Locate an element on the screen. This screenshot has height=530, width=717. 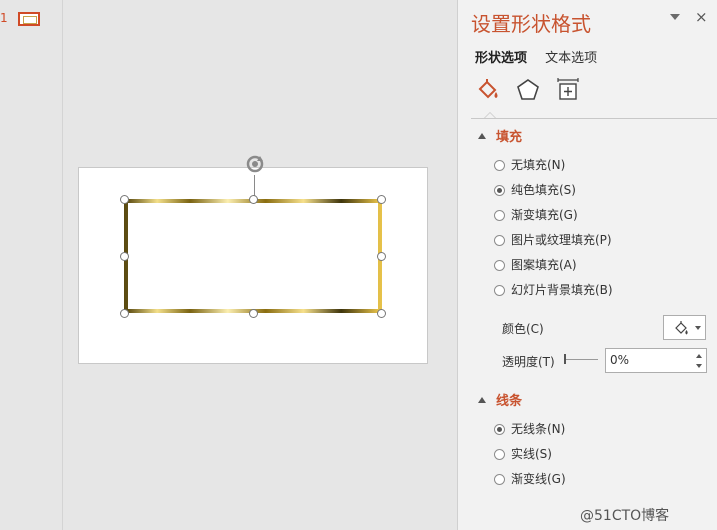
resize-handle-right is located at coordinates (381, 256).